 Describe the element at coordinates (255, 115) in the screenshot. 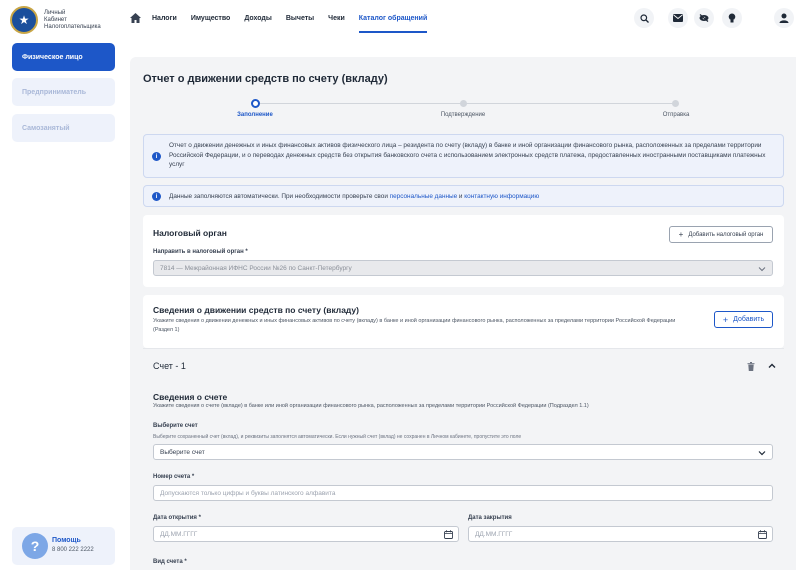

I see `step-label-filling: Заполнение` at that location.